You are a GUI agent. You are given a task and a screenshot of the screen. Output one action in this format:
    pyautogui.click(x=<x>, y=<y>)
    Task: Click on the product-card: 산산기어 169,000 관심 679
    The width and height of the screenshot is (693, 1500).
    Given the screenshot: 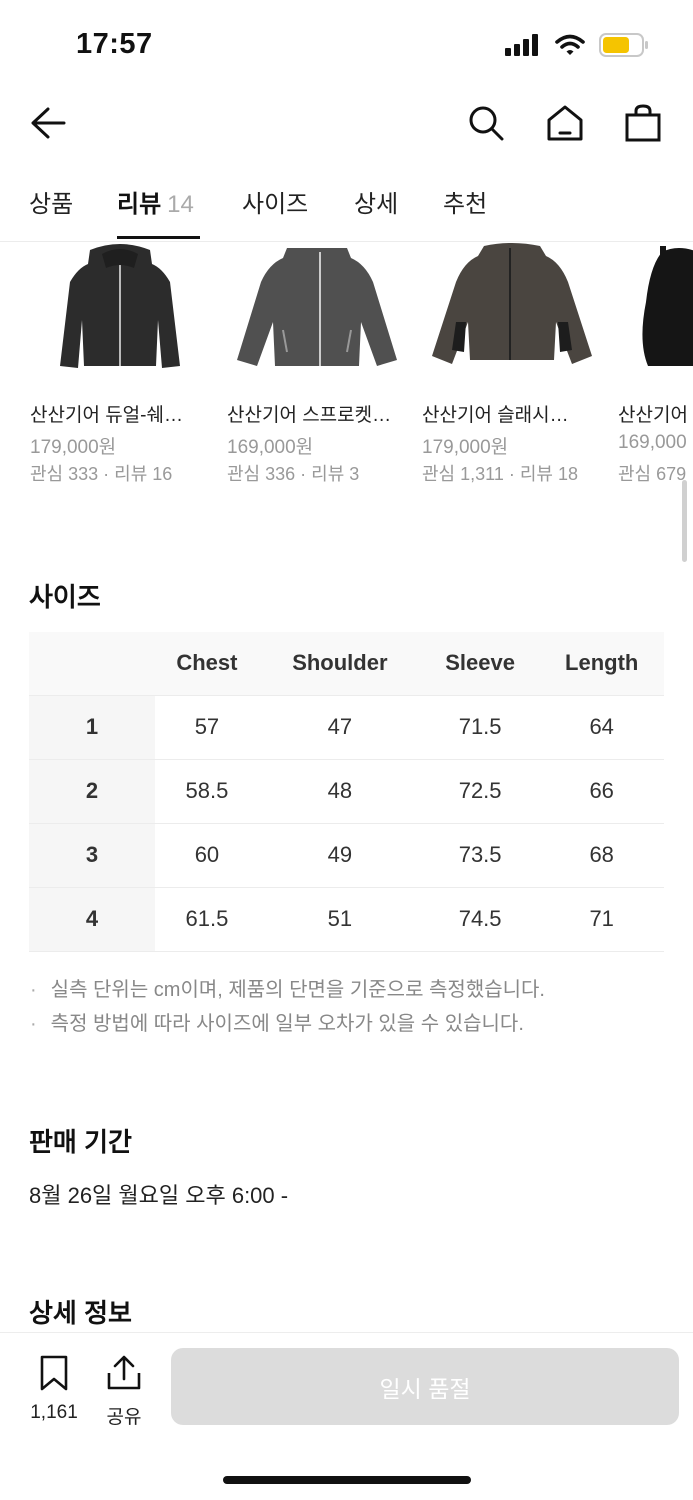 What is the action you would take?
    pyautogui.click(x=655, y=363)
    